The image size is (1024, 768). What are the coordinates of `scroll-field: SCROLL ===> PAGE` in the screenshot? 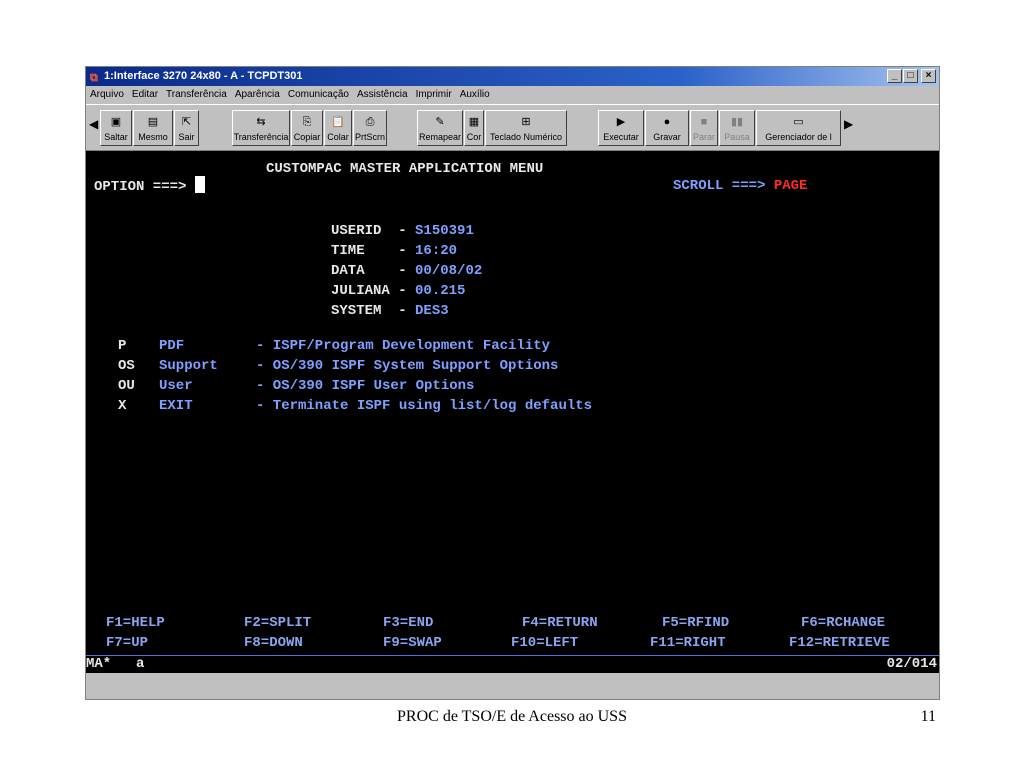 It's located at (740, 186).